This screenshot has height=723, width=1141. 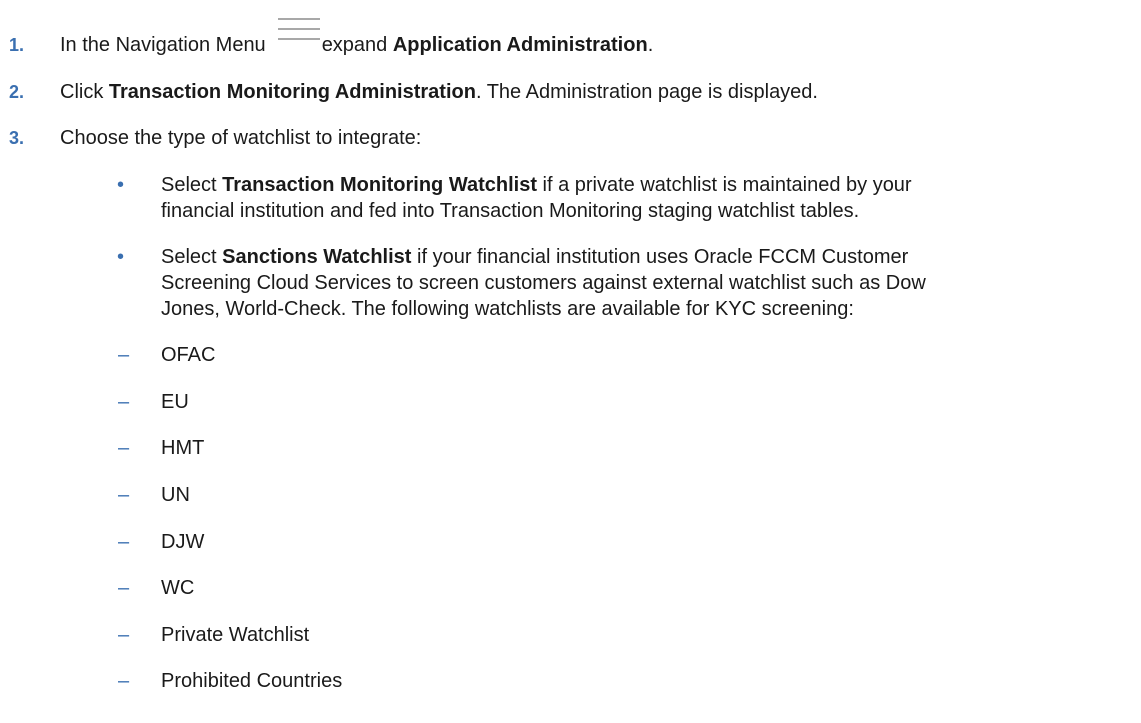 What do you see at coordinates (163, 45) in the screenshot?
I see `step-text-pre: In the Navigation Menu` at bounding box center [163, 45].